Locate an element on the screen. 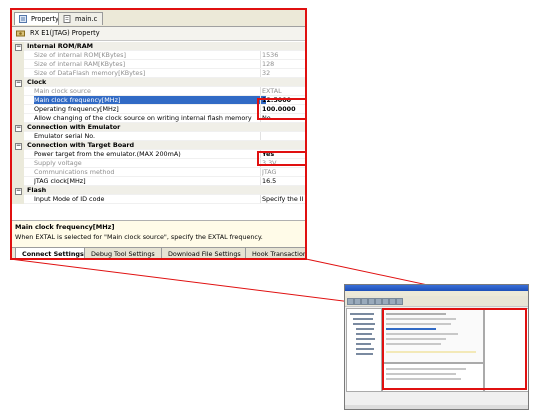 The width and height of the screenshot is (535, 420). property-category-row: − Clock is located at coordinates (158, 82).